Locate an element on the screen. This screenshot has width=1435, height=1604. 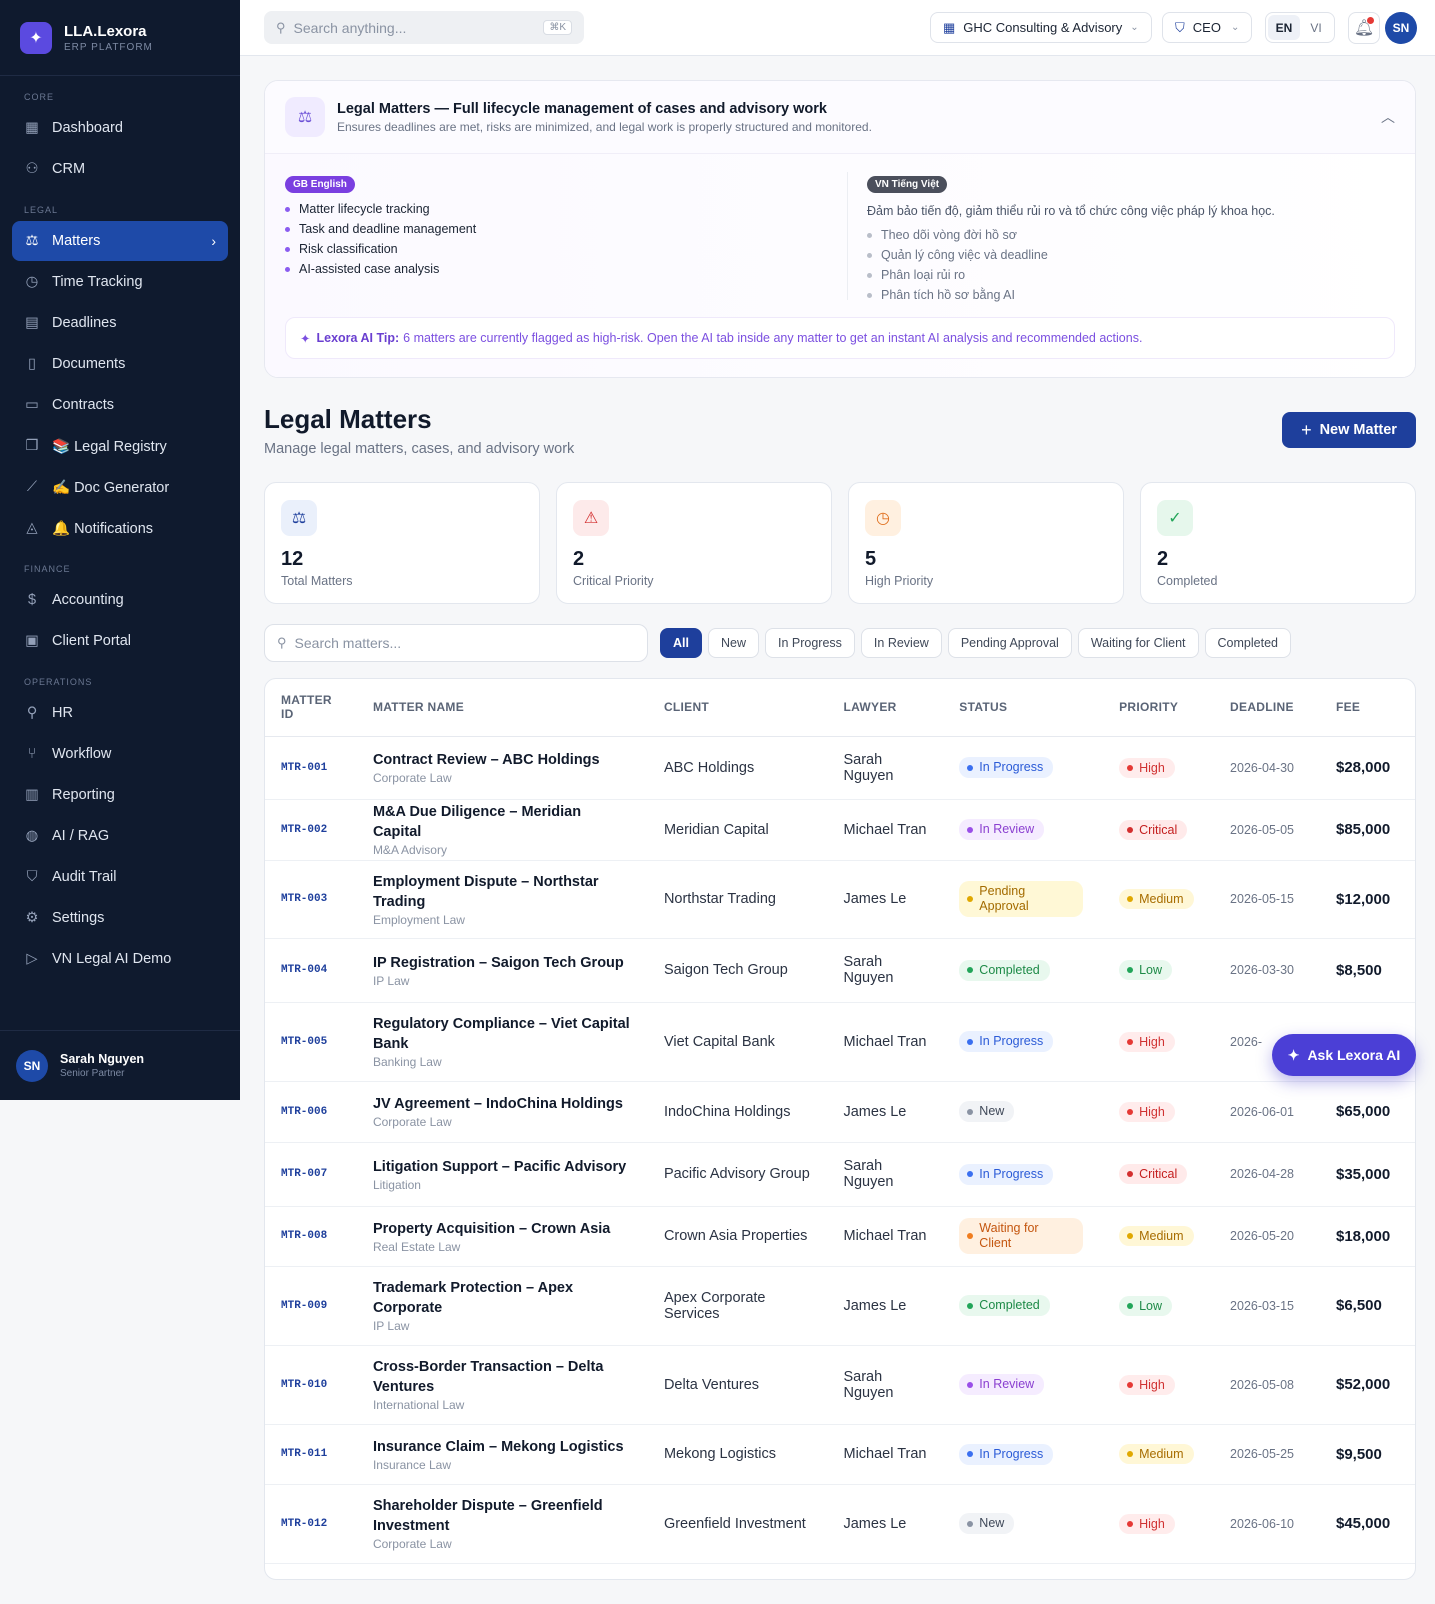
sidebar-item-client-portal: ▣ Client Portal is located at coordinates (120, 641).